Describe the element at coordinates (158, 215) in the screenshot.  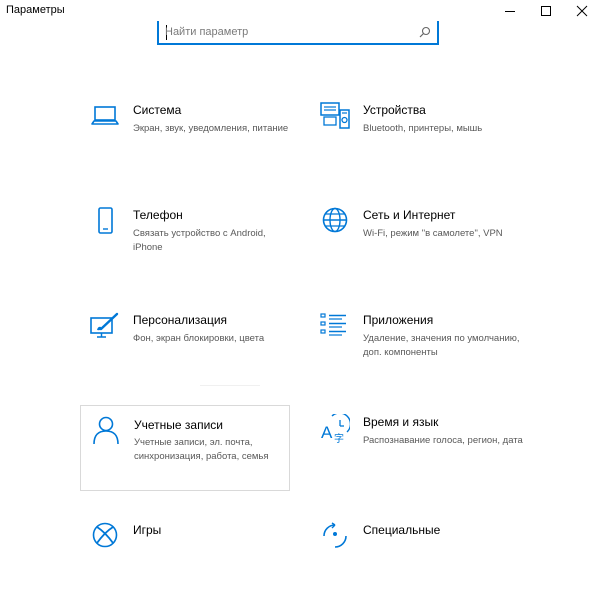
I see `tile-title: Телефон` at that location.